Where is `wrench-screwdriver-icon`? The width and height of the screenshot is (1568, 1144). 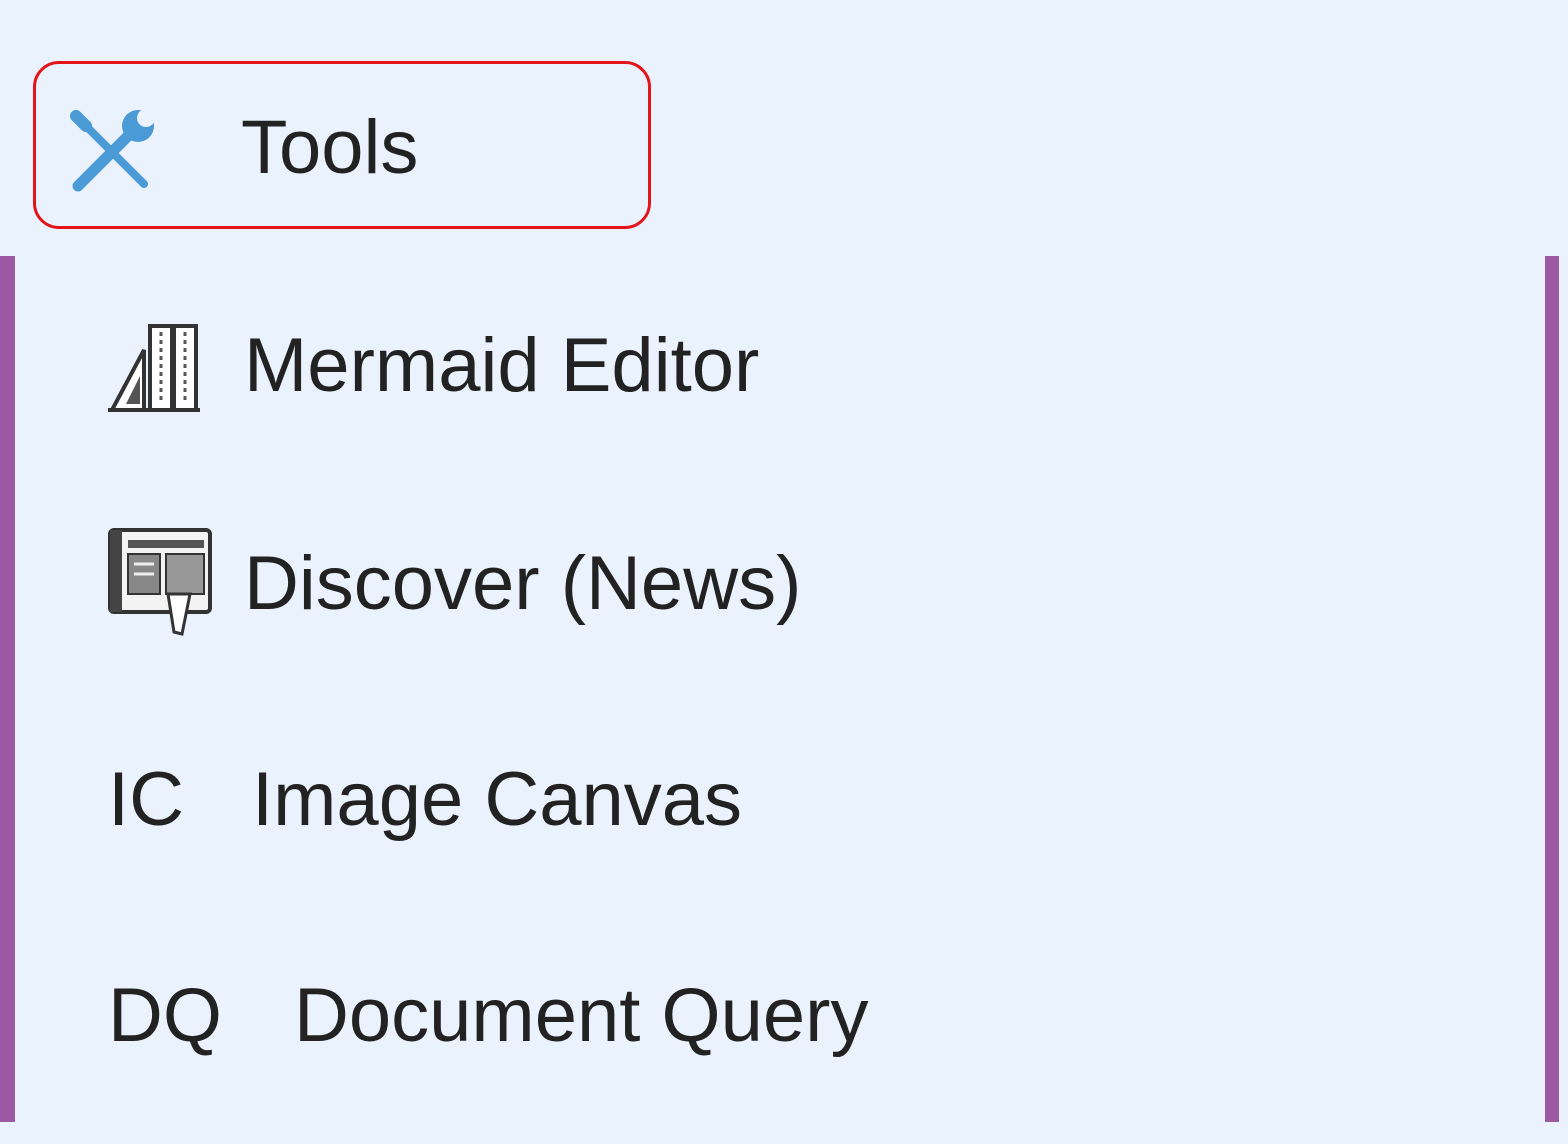 wrench-screwdriver-icon is located at coordinates (112, 151).